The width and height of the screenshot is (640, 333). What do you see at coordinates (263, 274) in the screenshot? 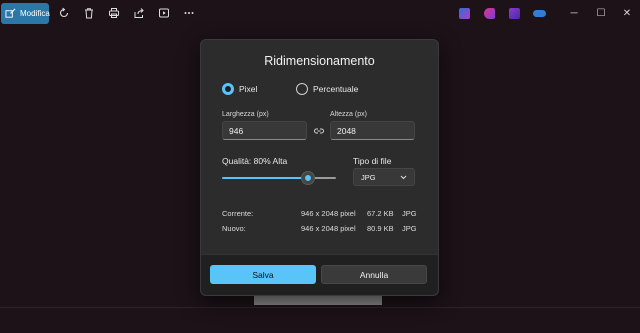
I see `save-button: Salva` at bounding box center [263, 274].